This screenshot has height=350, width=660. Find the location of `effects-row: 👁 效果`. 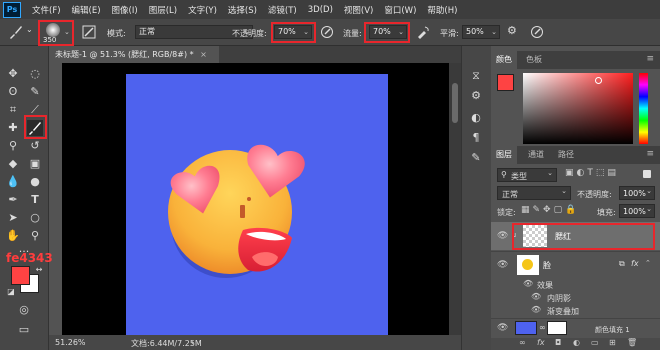

effects-row: 👁 效果 is located at coordinates (575, 284).